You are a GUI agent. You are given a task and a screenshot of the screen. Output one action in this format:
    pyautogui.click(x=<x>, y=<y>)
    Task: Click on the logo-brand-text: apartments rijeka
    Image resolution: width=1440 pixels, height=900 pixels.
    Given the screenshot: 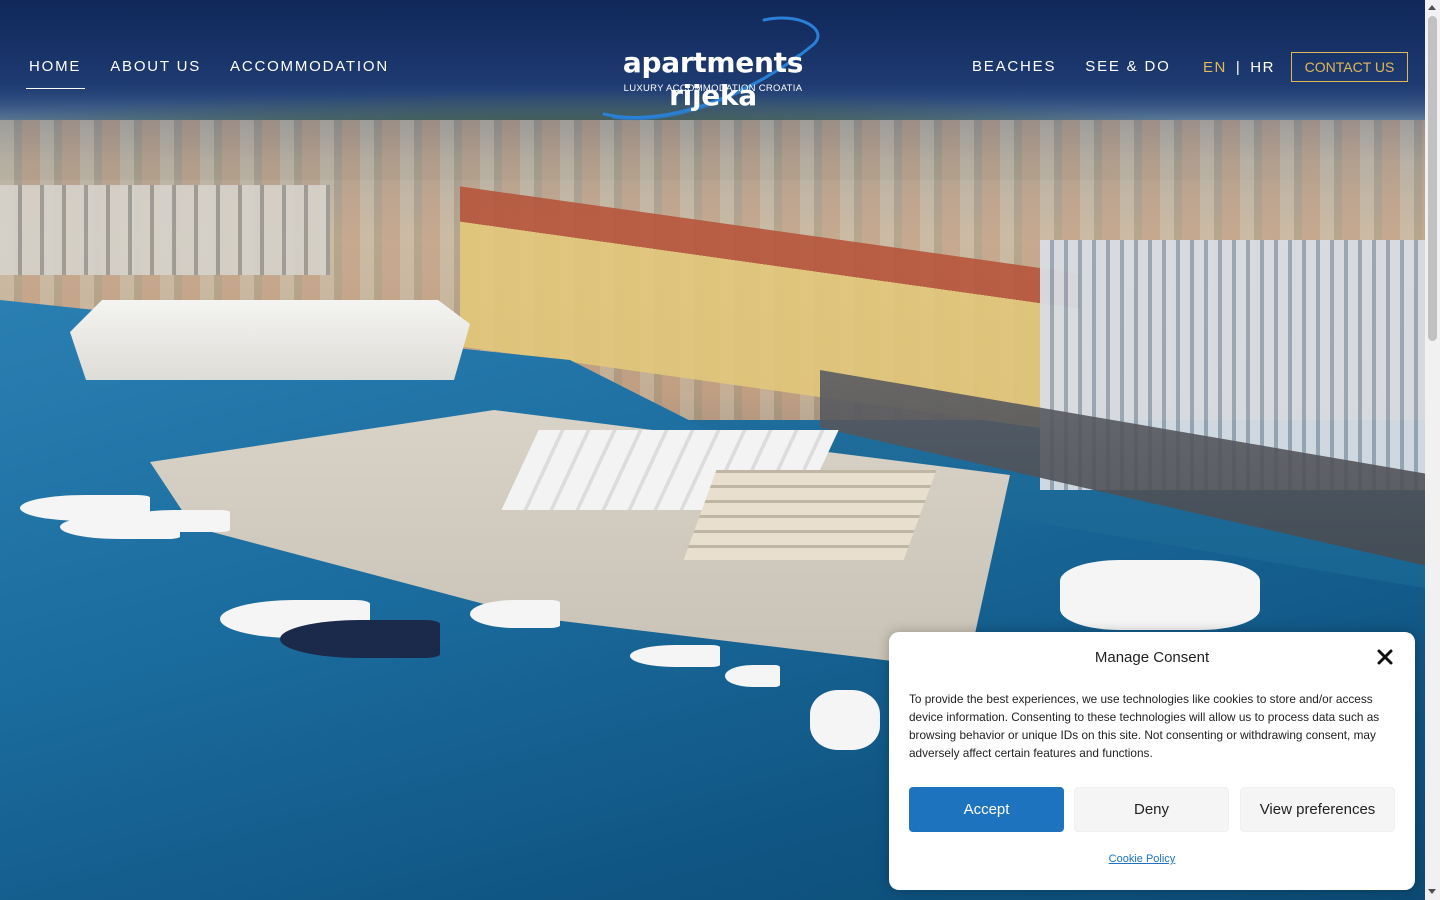 What is the action you would take?
    pyautogui.click(x=713, y=79)
    